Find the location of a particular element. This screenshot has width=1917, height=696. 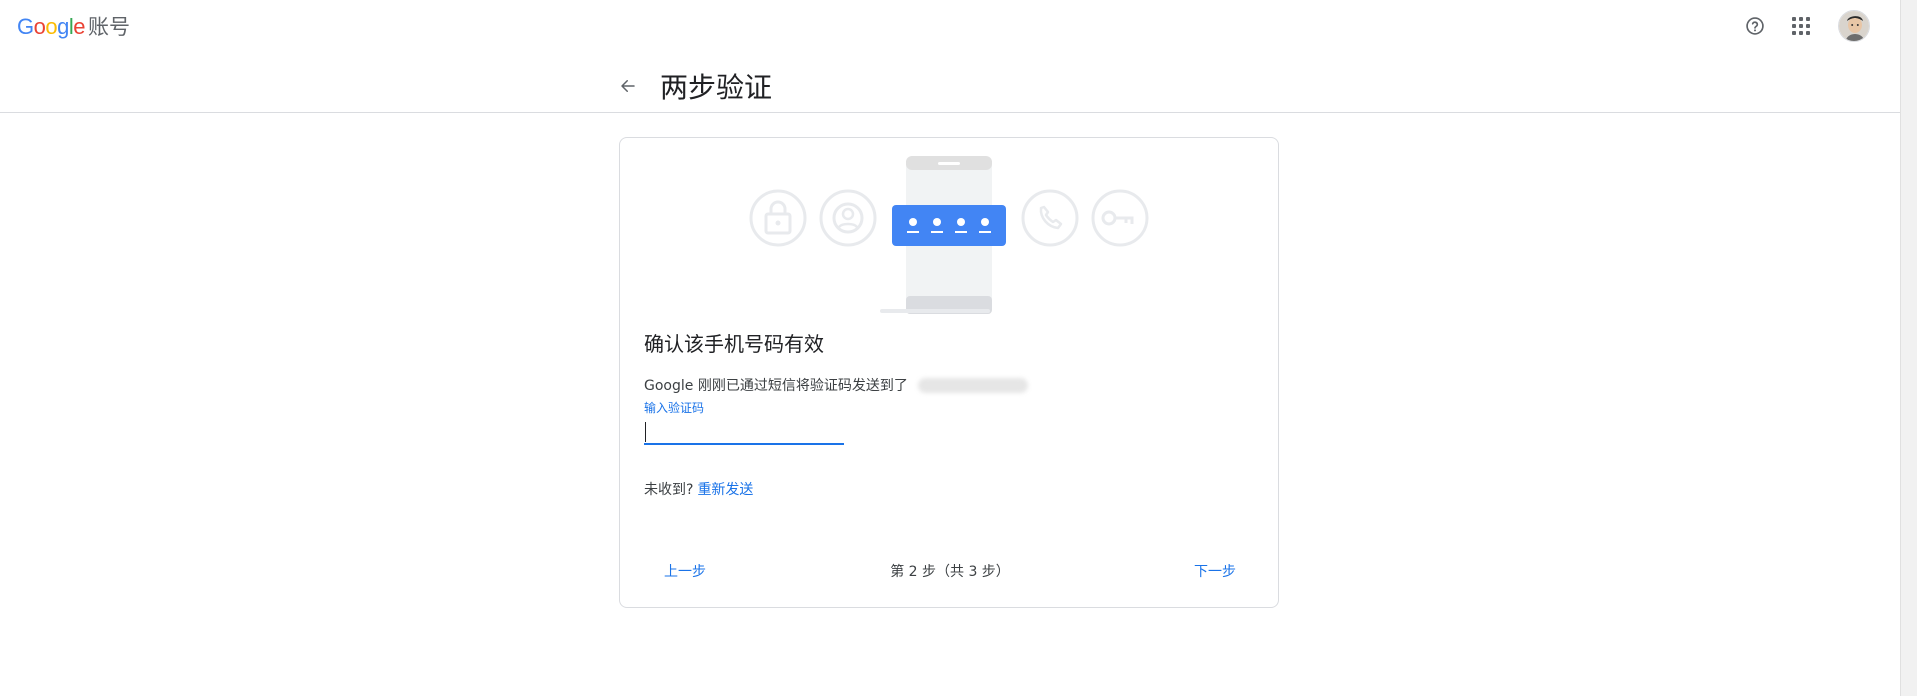

code-bubble is located at coordinates (949, 225).